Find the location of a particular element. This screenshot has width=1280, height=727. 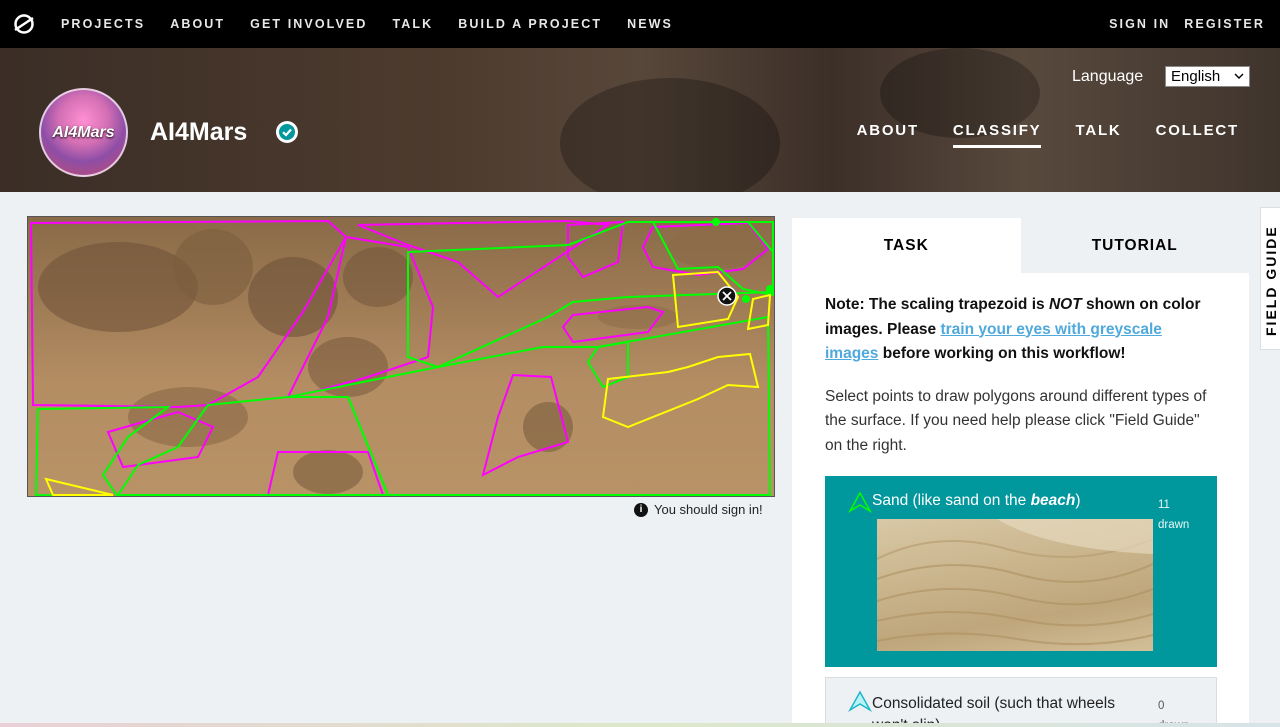

project-nav-collect: COLLECT is located at coordinates (1197, 135).